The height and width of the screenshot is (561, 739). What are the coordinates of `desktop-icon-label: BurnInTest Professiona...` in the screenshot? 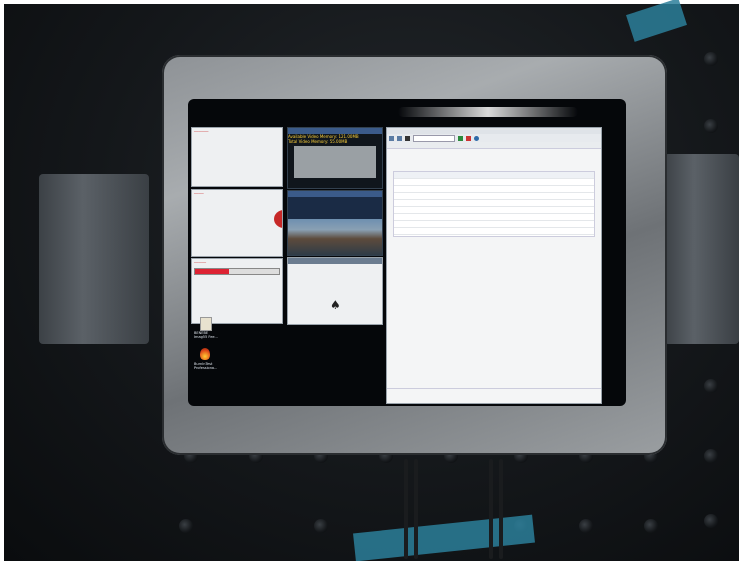 It's located at (206, 366).